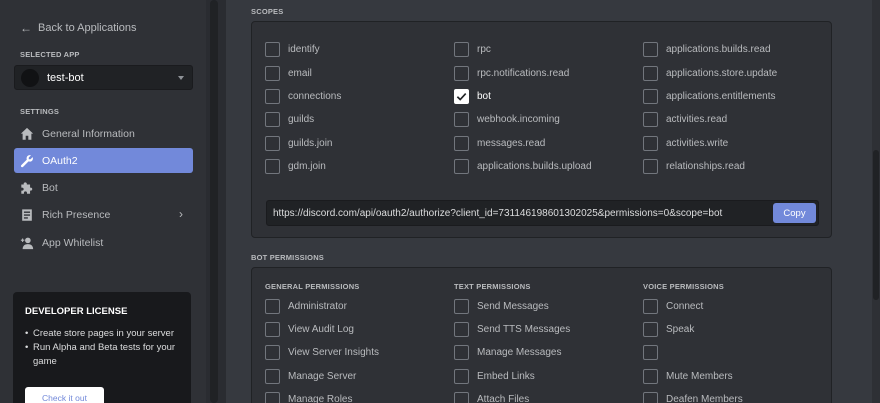 The image size is (880, 403). Describe the element at coordinates (321, 329) in the screenshot. I see `perm-label: View Audit Log` at that location.